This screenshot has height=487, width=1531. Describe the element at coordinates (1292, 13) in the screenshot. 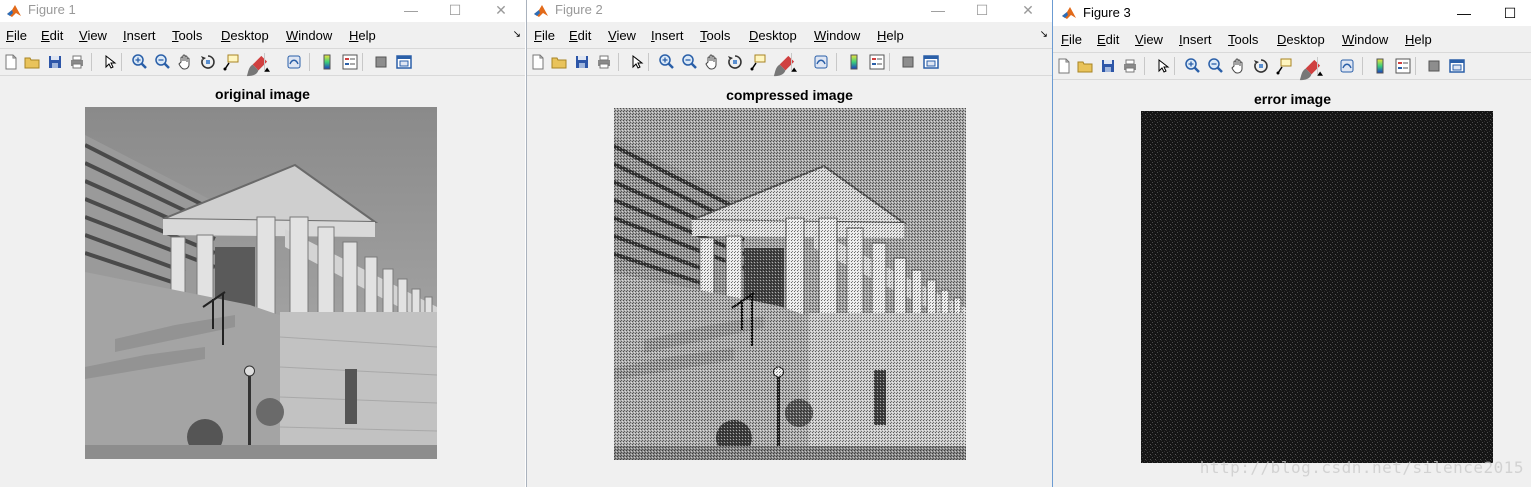

I see `title-bar: Figure 3 — ☐` at that location.